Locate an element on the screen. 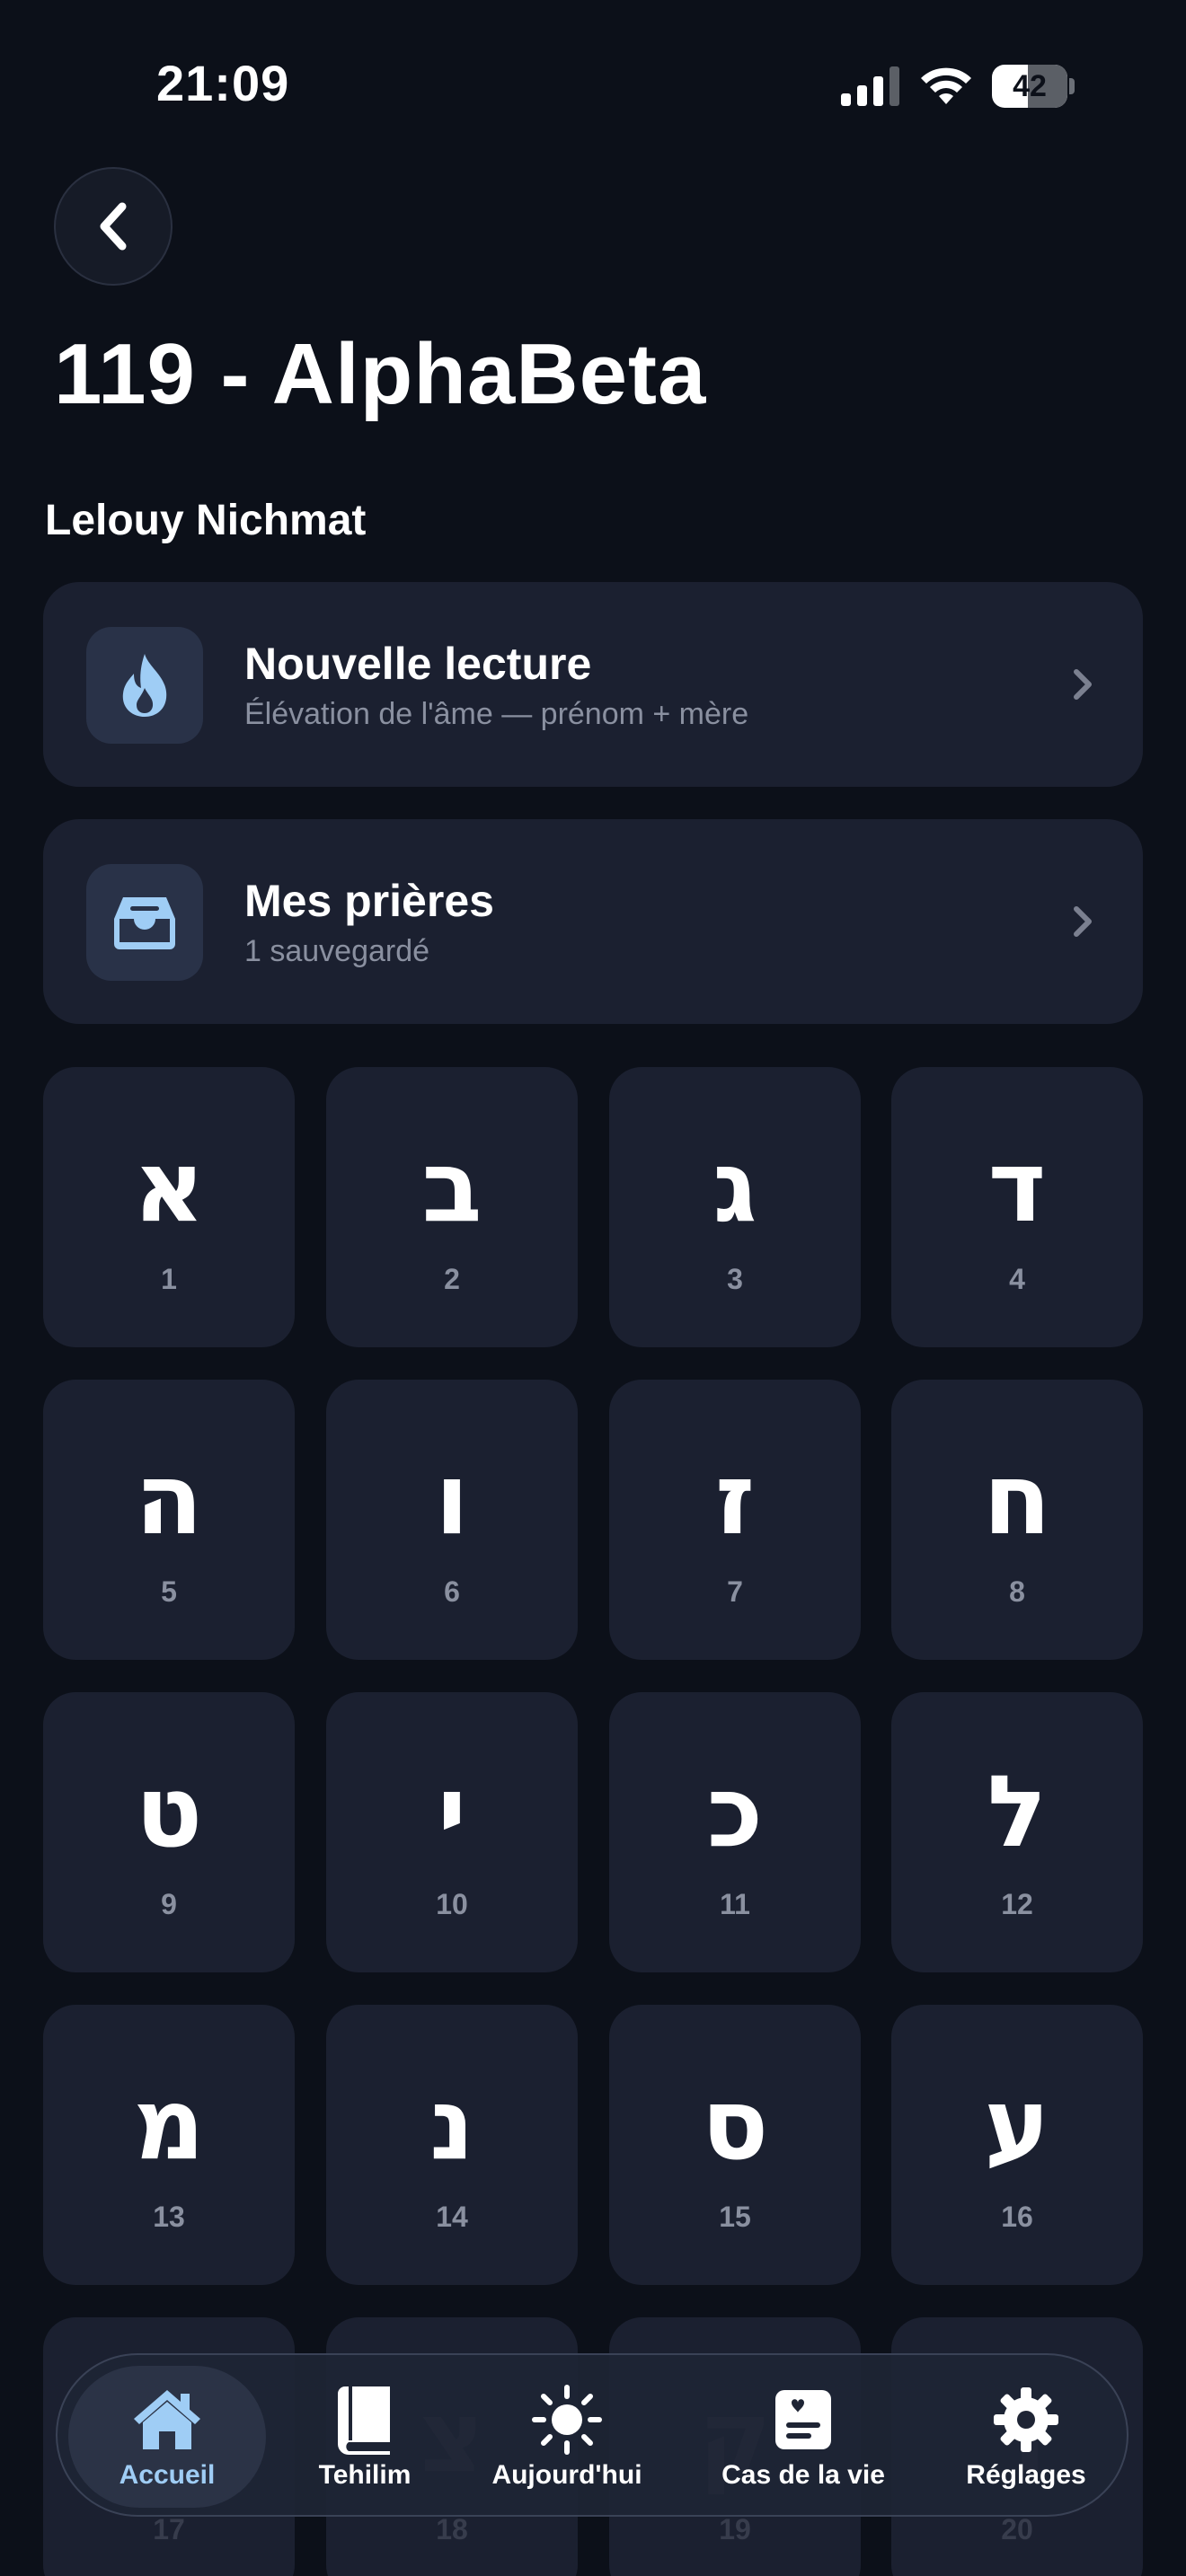 This screenshot has height=2576, width=1186. letter-number: 17 is located at coordinates (169, 2529).